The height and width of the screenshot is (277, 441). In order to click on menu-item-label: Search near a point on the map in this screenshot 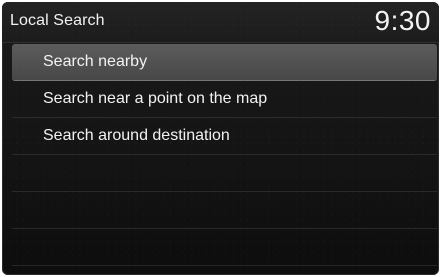, I will do `click(155, 98)`.